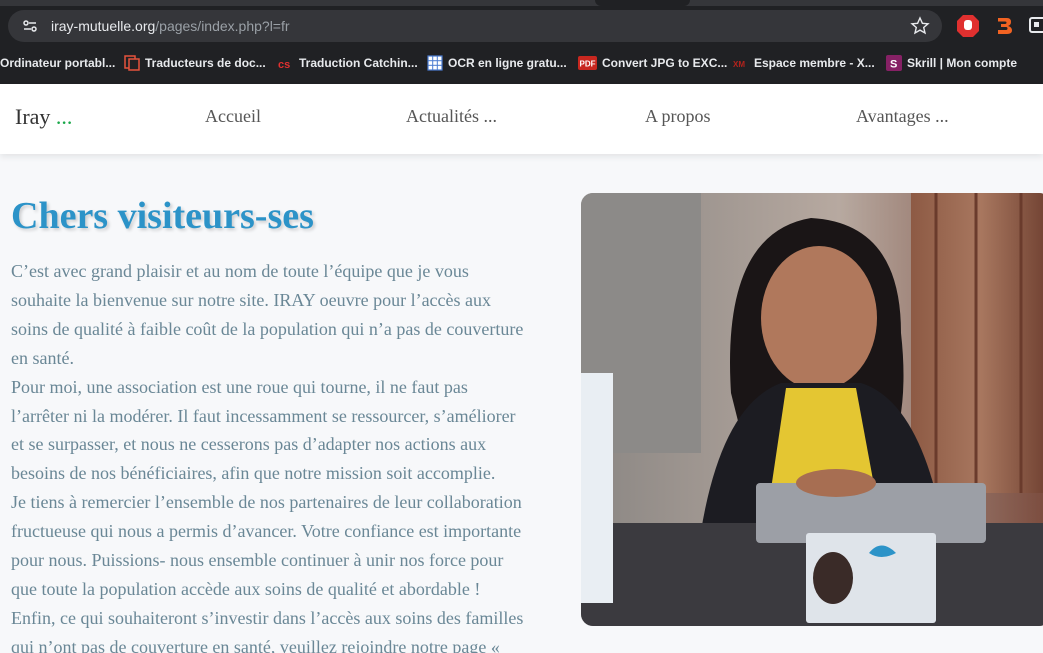 The width and height of the screenshot is (1043, 653). What do you see at coordinates (30, 26) in the screenshot?
I see `site-info-icon` at bounding box center [30, 26].